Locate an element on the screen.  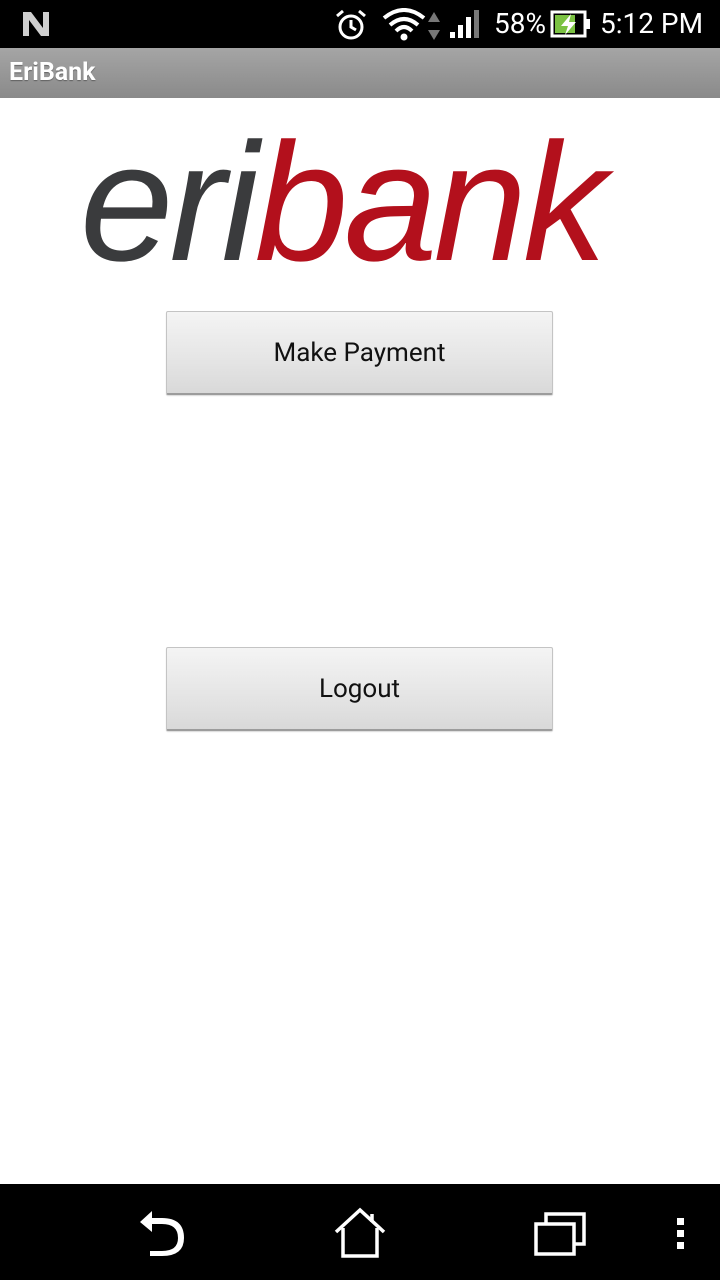
status-bar: 58% 5:12 PM is located at coordinates (360, 24).